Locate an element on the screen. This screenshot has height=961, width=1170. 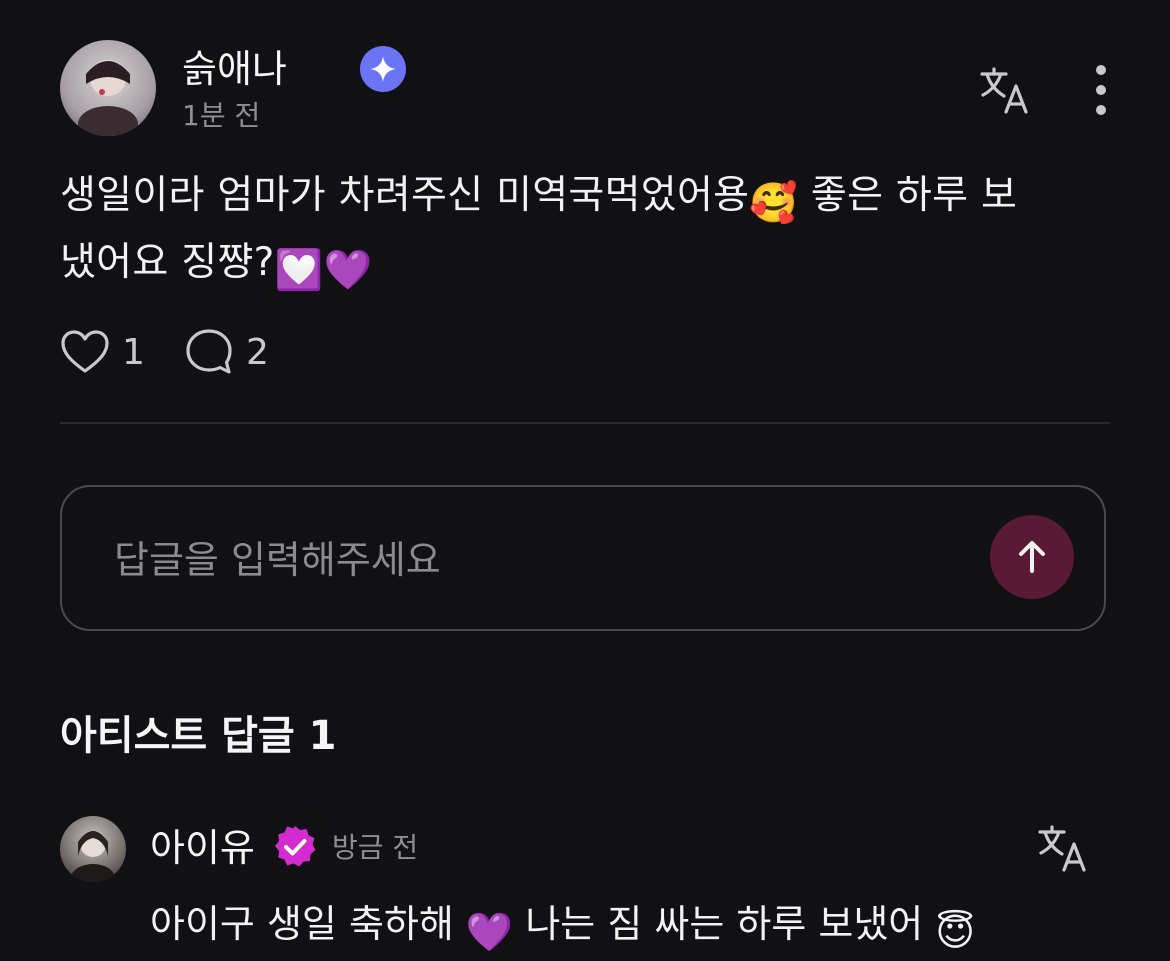
more-options-icon is located at coordinates (1101, 90).